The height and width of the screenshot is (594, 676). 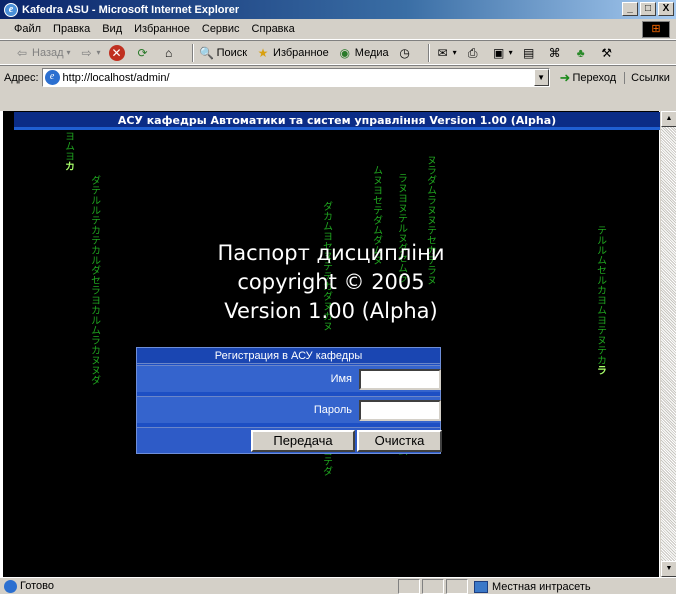 What do you see at coordinates (331, 282) in the screenshot?
I see `page-title-line2: copyright © 2005` at bounding box center [331, 282].